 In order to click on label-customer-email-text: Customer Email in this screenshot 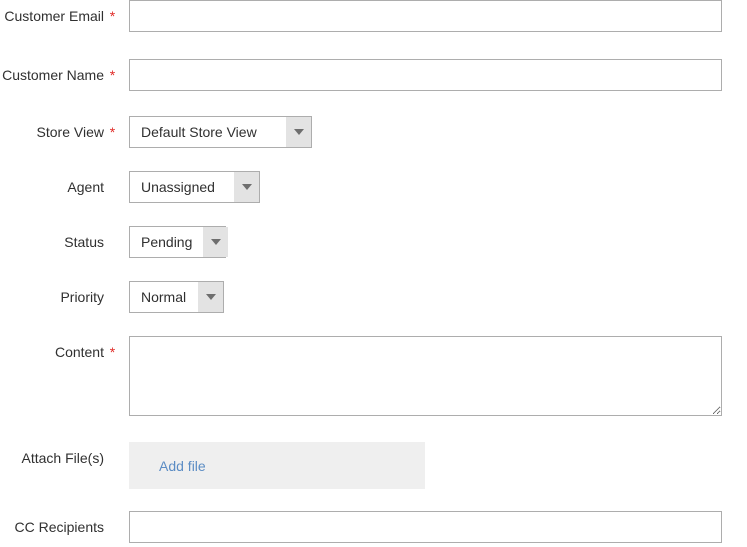, I will do `click(54, 16)`.